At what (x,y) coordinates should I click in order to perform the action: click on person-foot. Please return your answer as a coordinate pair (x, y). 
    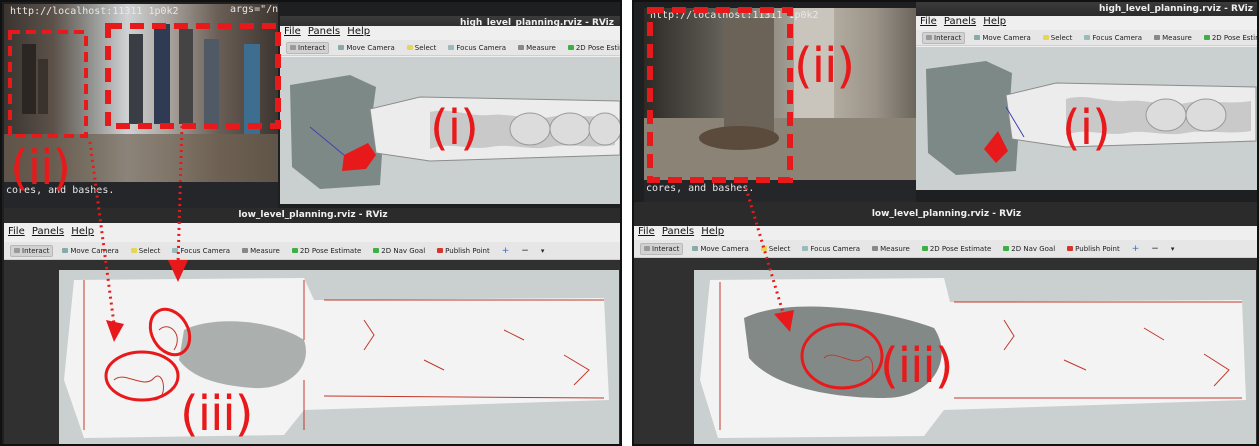
    Looking at the image, I should click on (739, 138).